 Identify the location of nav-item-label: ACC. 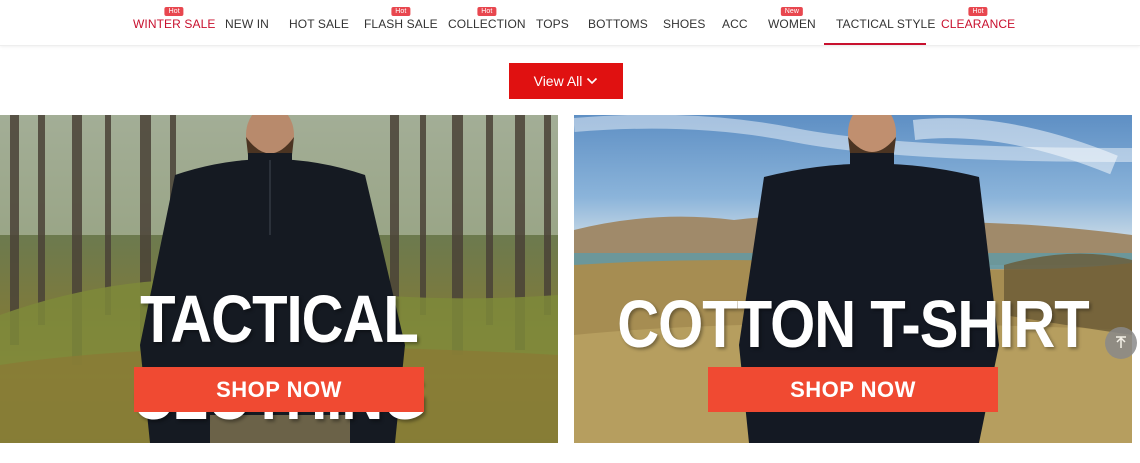
(735, 24).